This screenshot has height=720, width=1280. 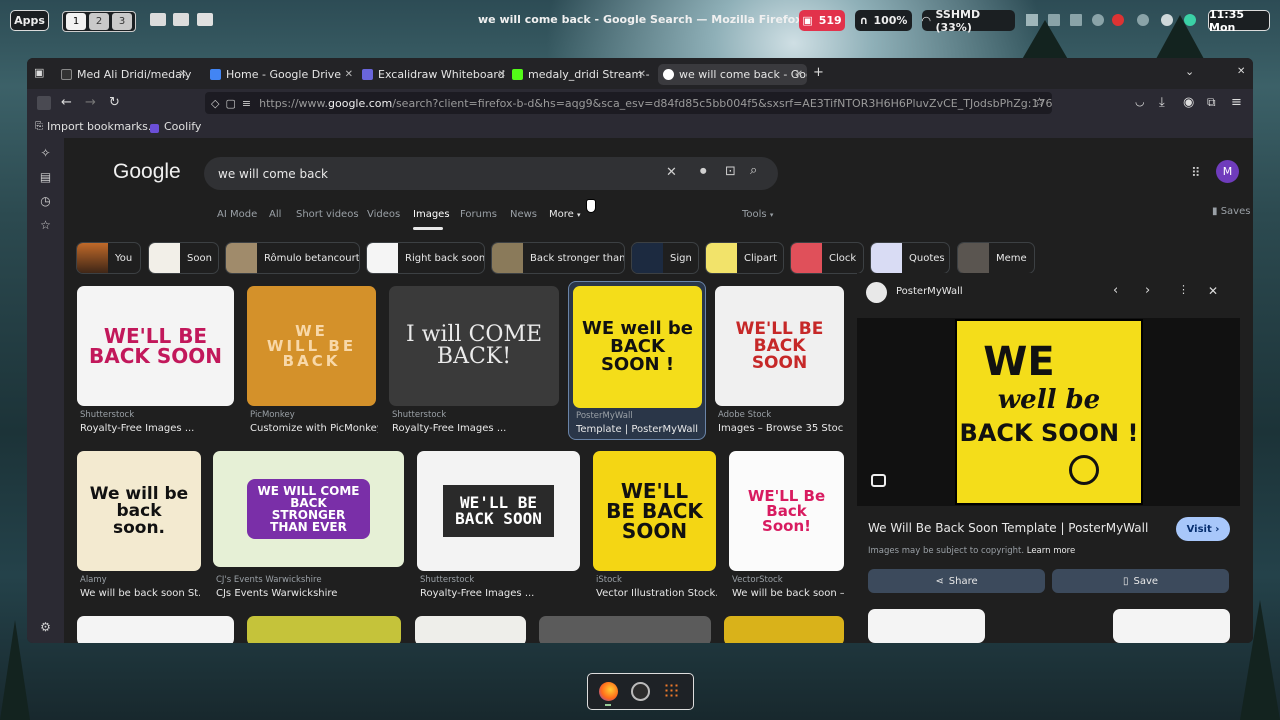 I want to click on menu-icon: ≡, so click(x=1236, y=102).